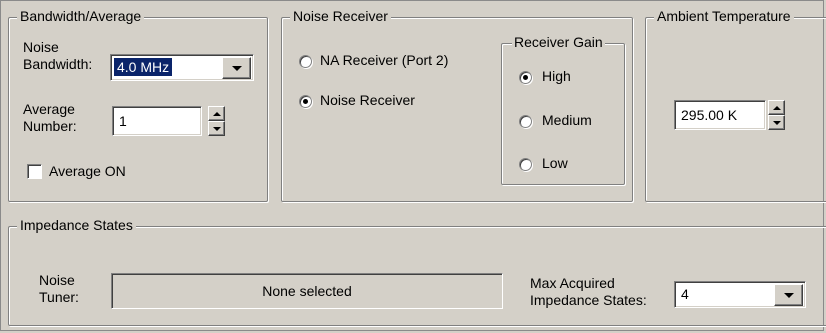 Image resolution: width=826 pixels, height=333 pixels. What do you see at coordinates (58, 64) in the screenshot?
I see `noise-bandwidth-label-line2: Bandwidth:` at bounding box center [58, 64].